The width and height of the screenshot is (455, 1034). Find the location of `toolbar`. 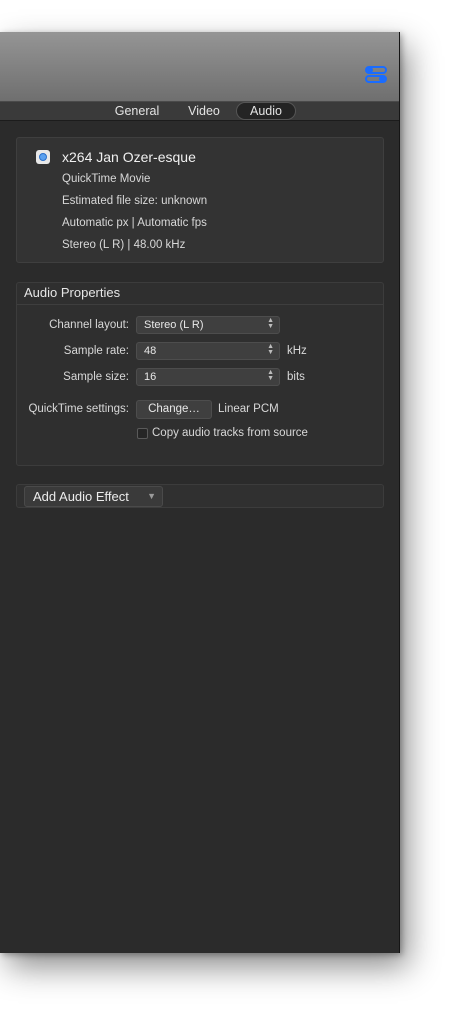

toolbar is located at coordinates (199, 67).